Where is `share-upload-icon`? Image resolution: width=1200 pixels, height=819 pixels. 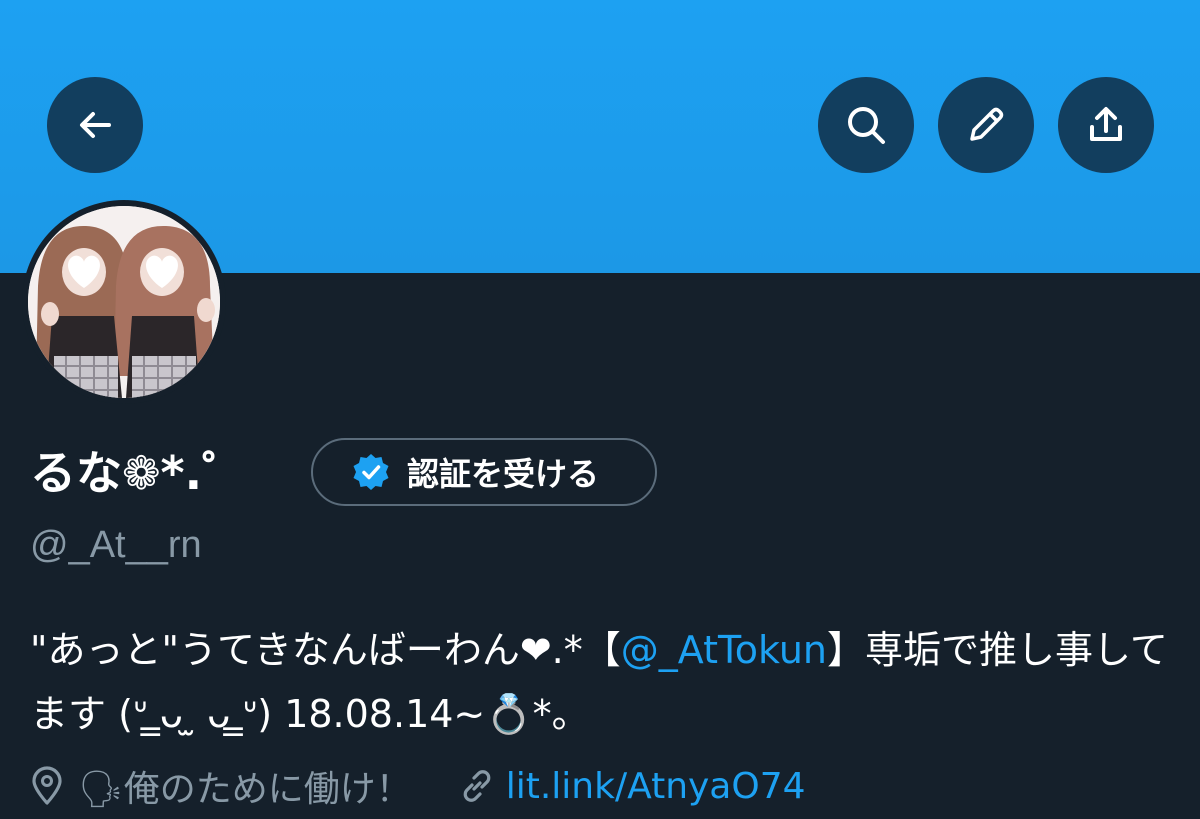 share-upload-icon is located at coordinates (1106, 124).